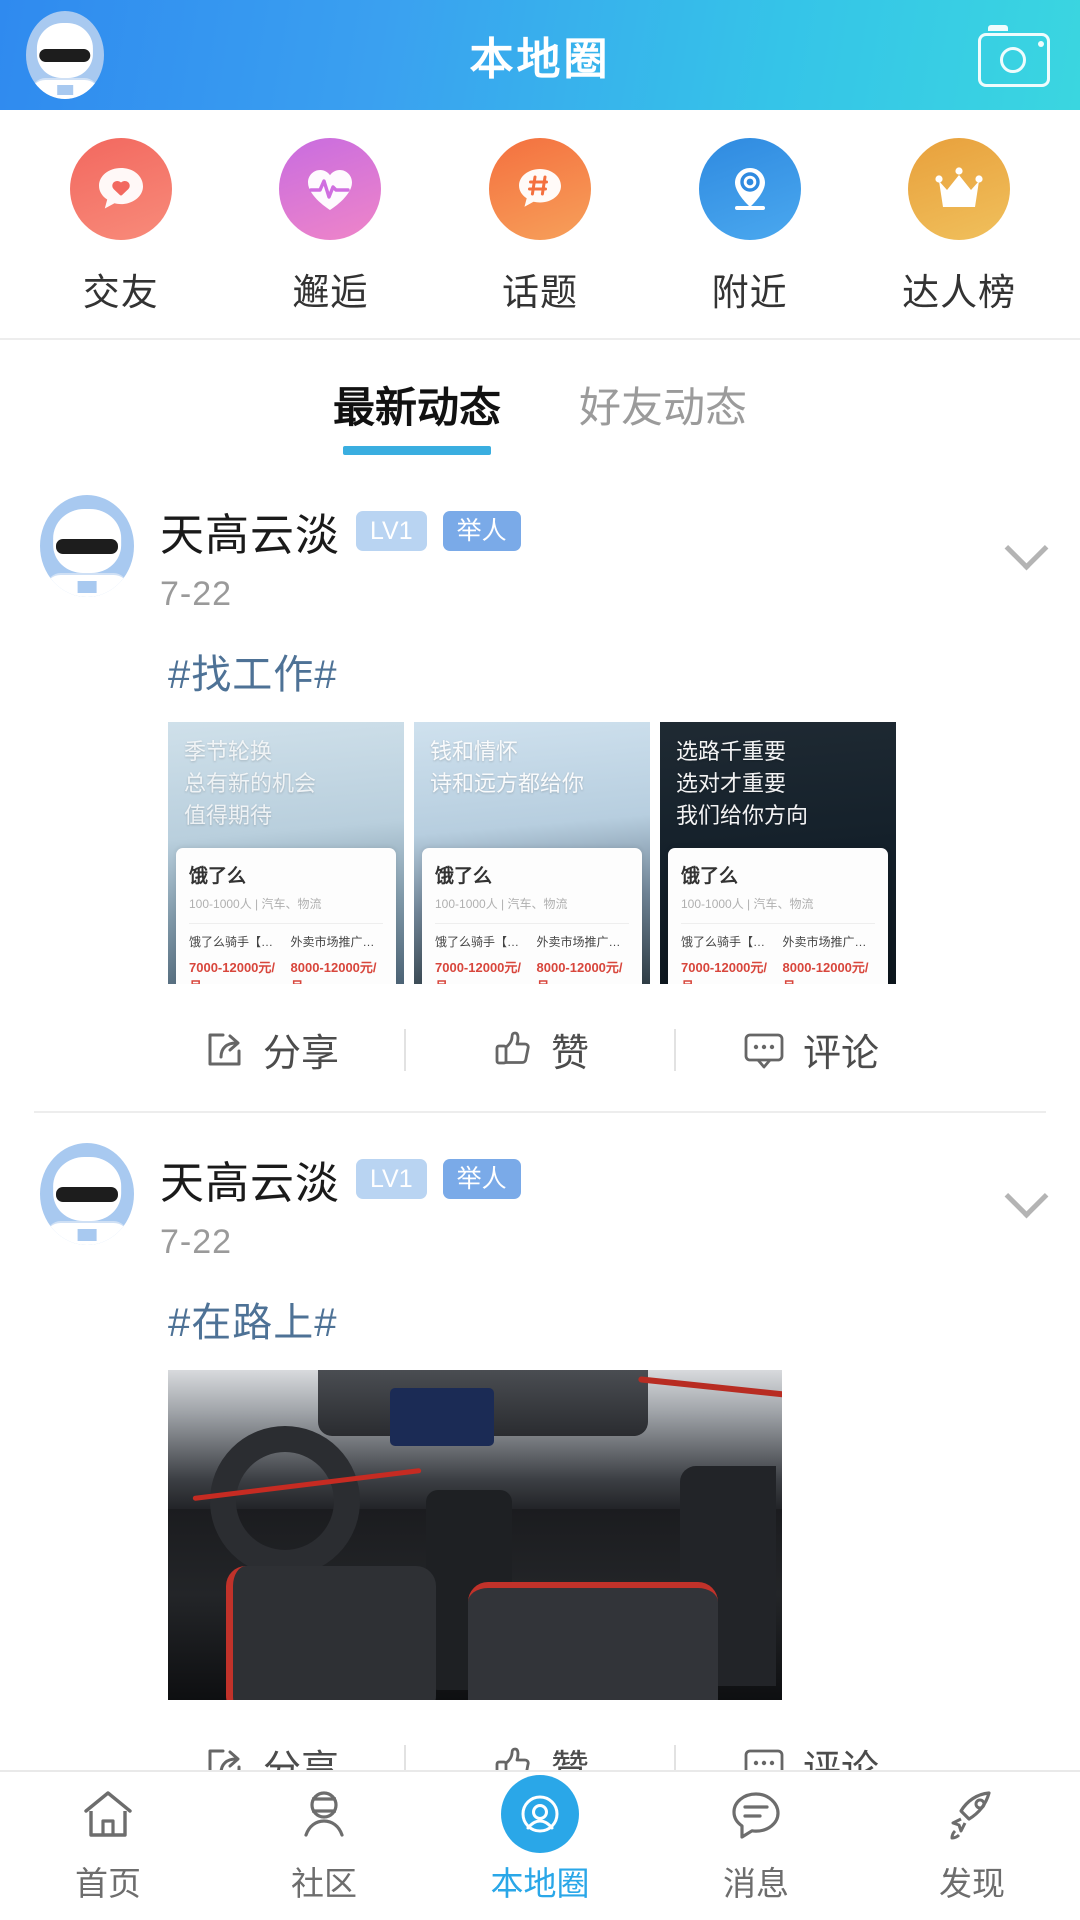 Image resolution: width=1080 pixels, height=1920 pixels. I want to click on tab-latest: 最新动态, so click(417, 414).